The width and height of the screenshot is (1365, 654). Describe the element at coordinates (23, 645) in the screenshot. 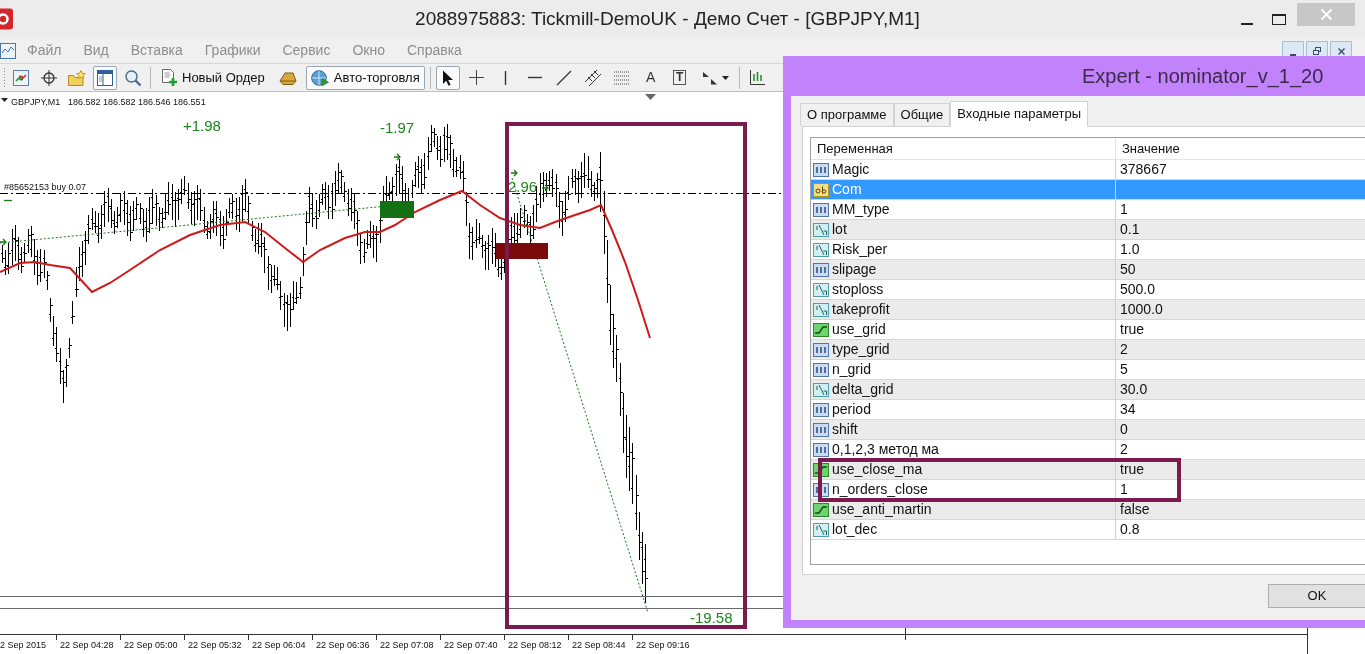

I see `time-label: 2 Sep 2015` at that location.